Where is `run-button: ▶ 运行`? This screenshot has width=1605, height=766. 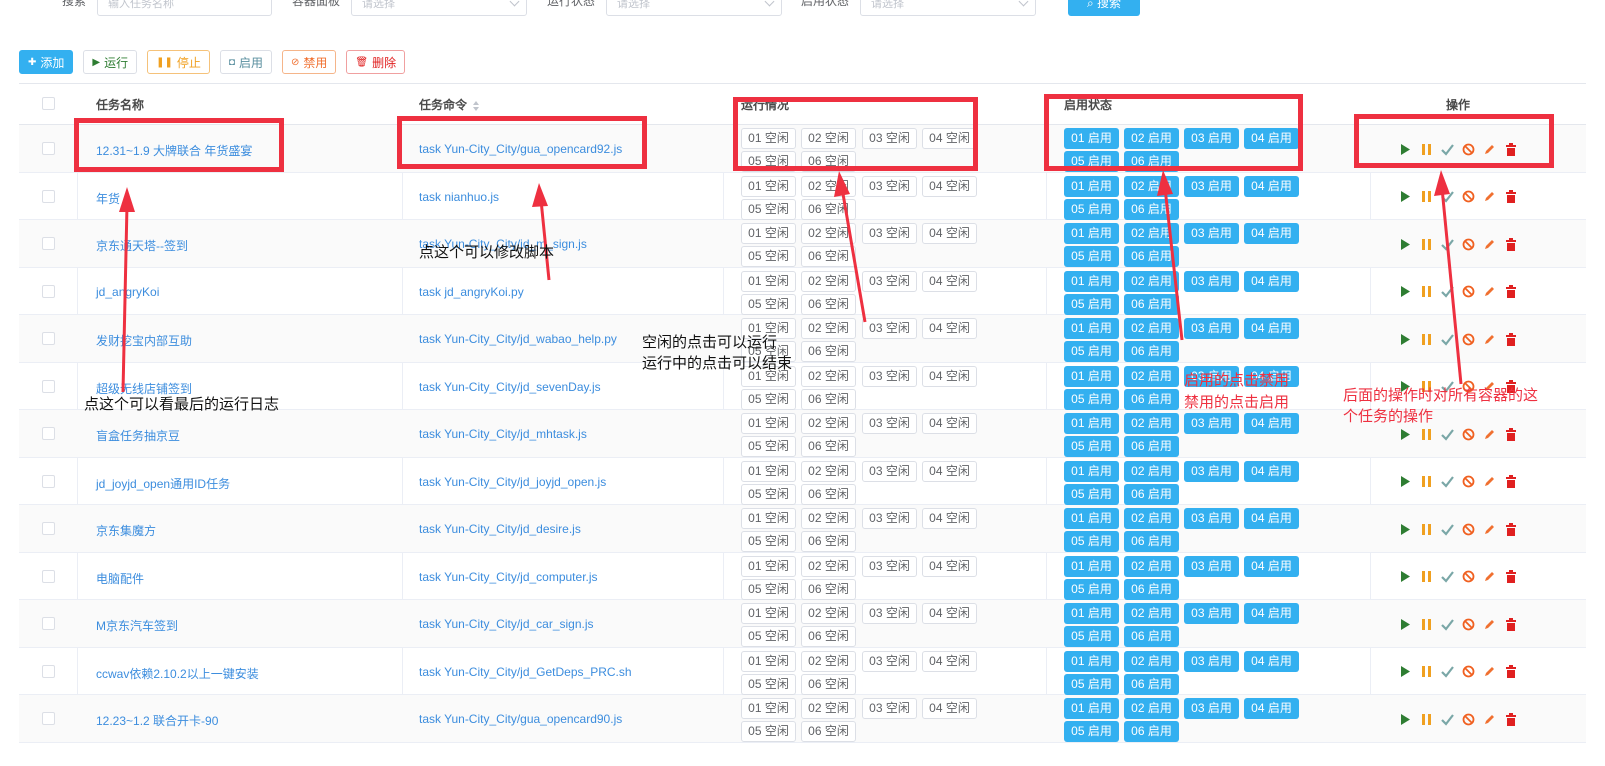 run-button: ▶ 运行 is located at coordinates (110, 62).